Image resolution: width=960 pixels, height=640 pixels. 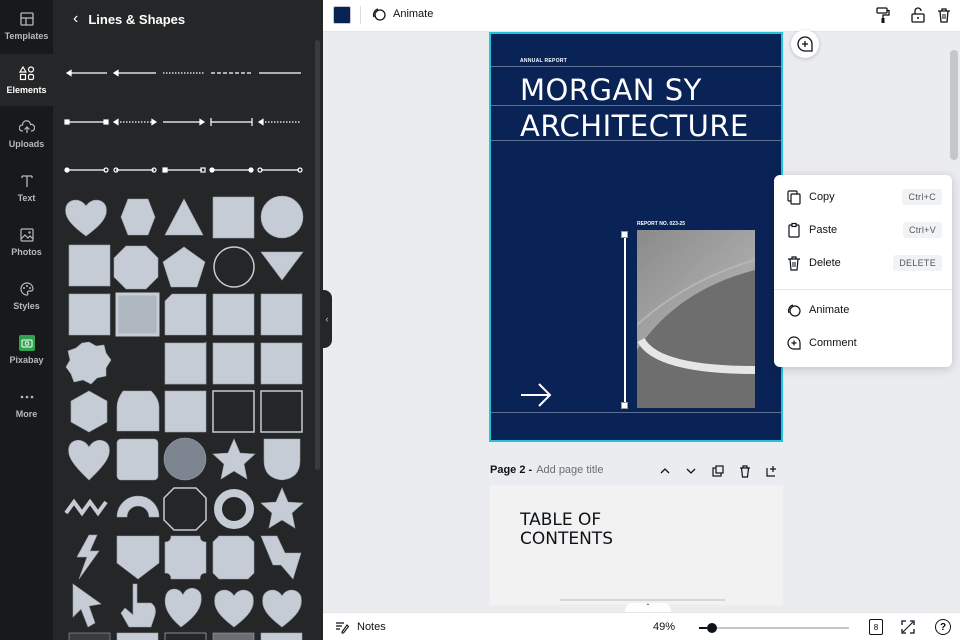 What do you see at coordinates (135, 122) in the screenshot?
I see `line-dotted-arrow` at bounding box center [135, 122].